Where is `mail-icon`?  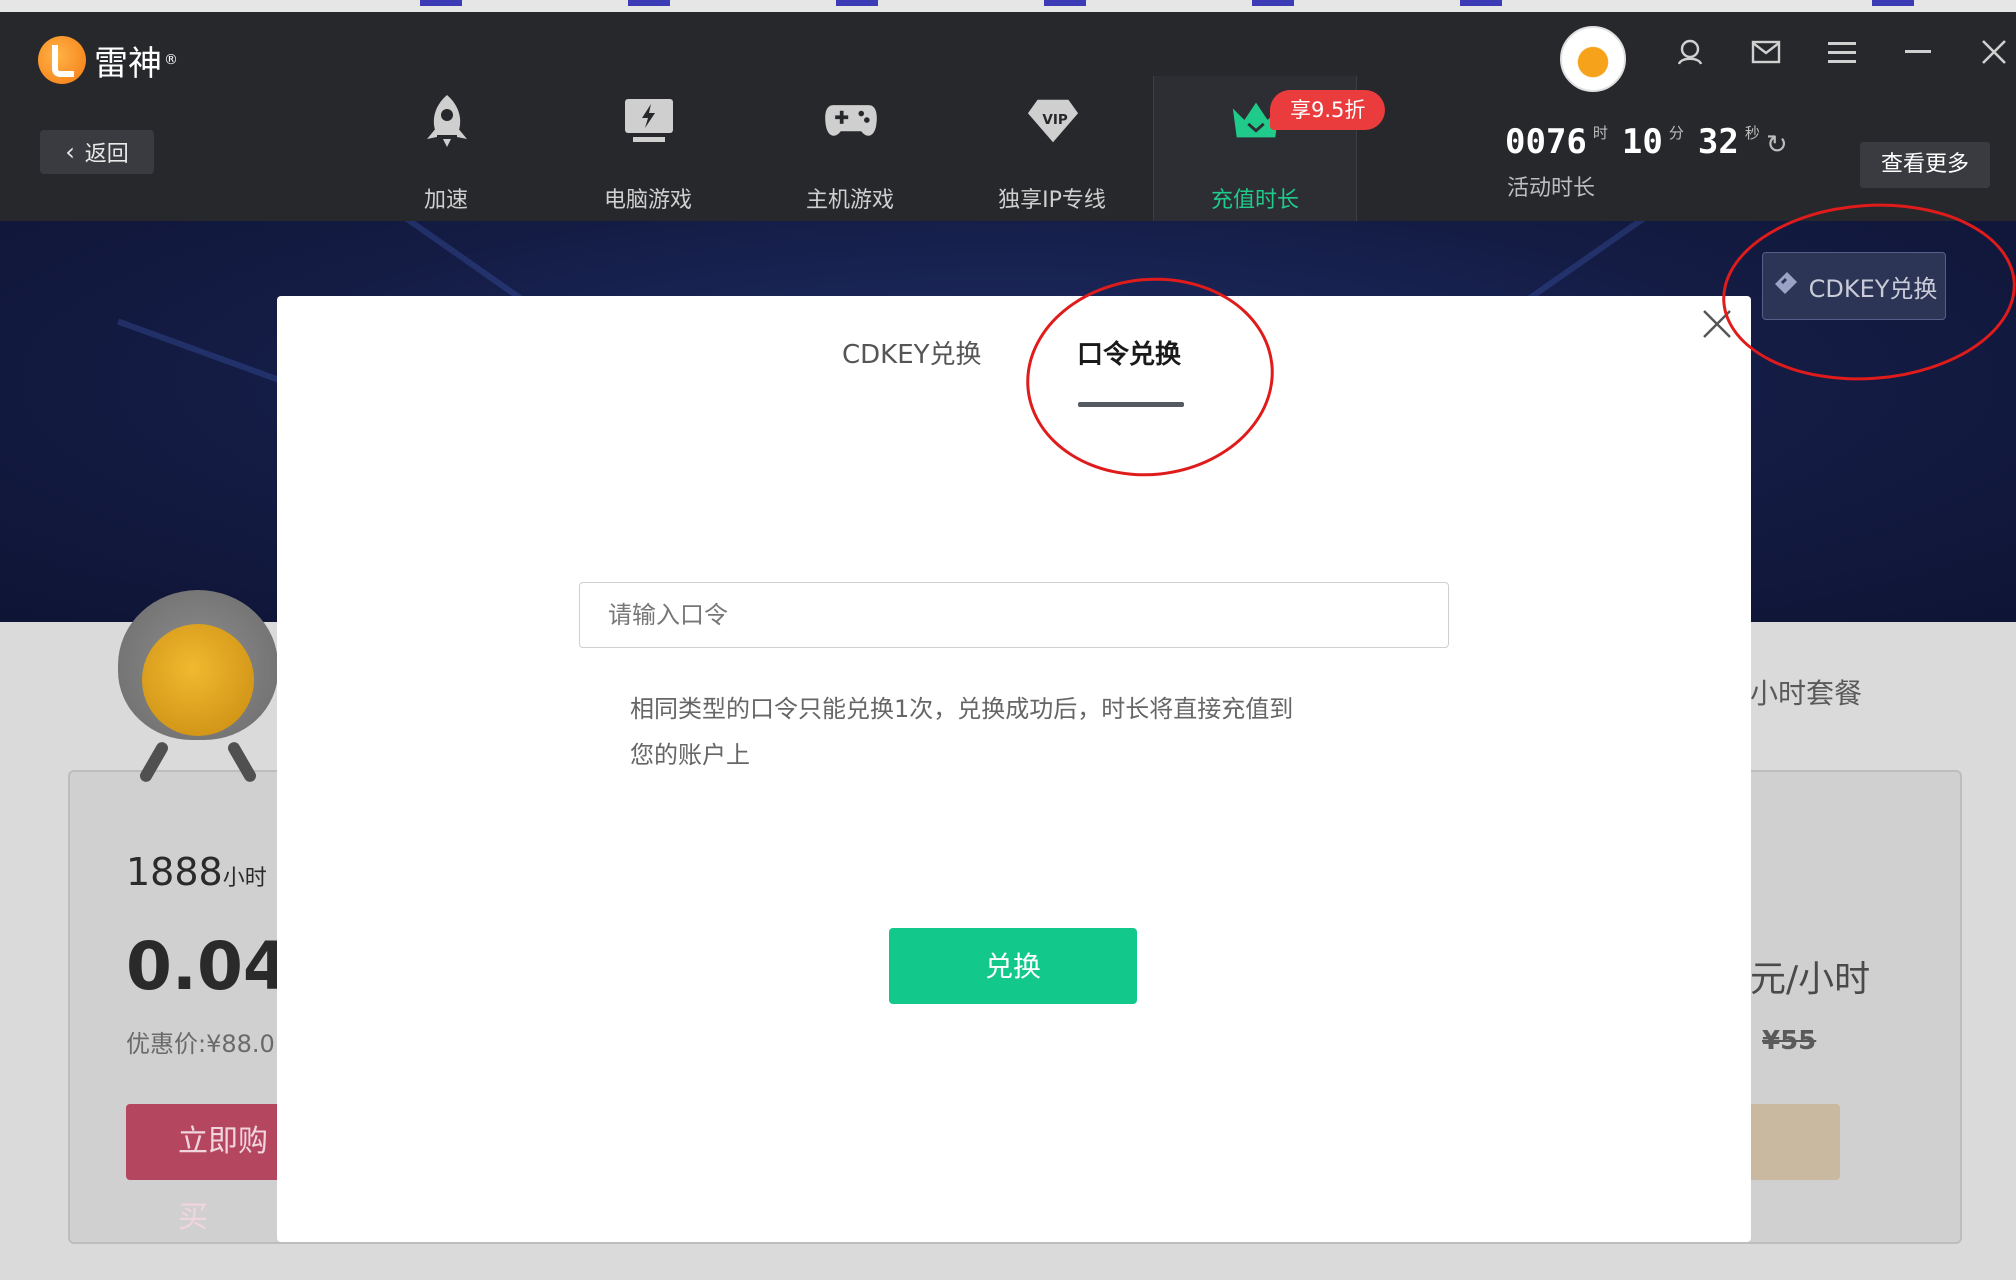
mail-icon is located at coordinates (1766, 52).